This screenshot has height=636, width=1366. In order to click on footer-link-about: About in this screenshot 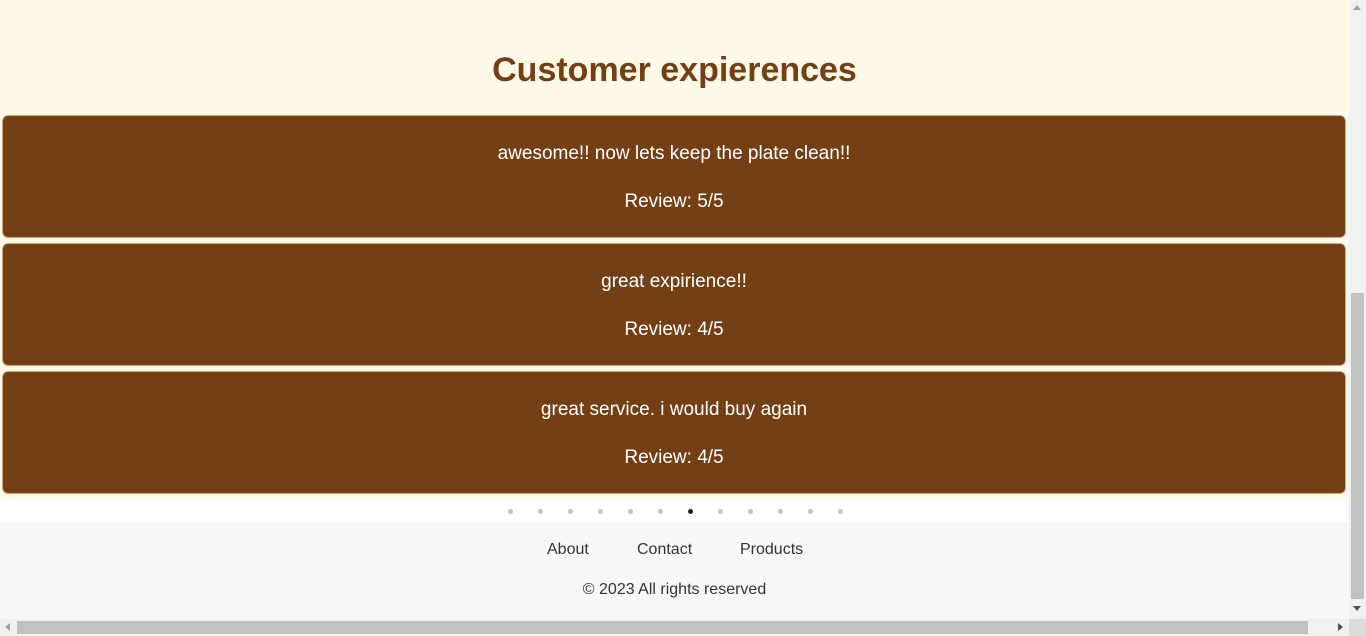, I will do `click(568, 550)`.